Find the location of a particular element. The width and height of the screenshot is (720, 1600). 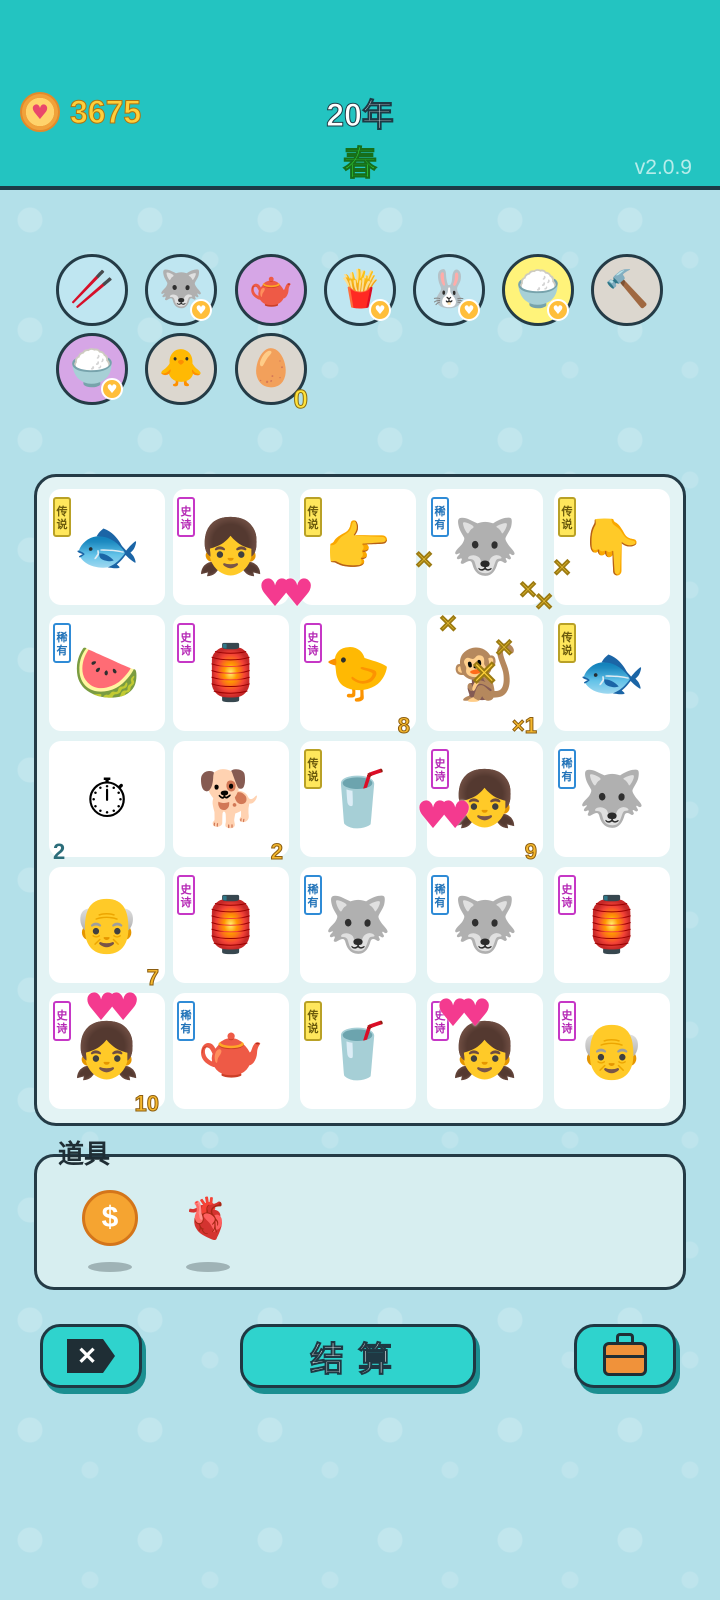

gravy-boat-icon: 🫖 is located at coordinates (271, 290).